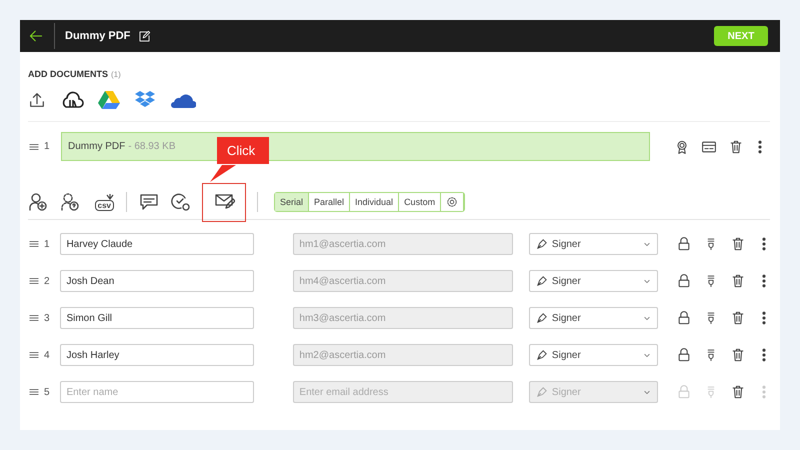 This screenshot has width=800, height=450. What do you see at coordinates (292, 202) in the screenshot?
I see `mode-tab: Serial` at bounding box center [292, 202].